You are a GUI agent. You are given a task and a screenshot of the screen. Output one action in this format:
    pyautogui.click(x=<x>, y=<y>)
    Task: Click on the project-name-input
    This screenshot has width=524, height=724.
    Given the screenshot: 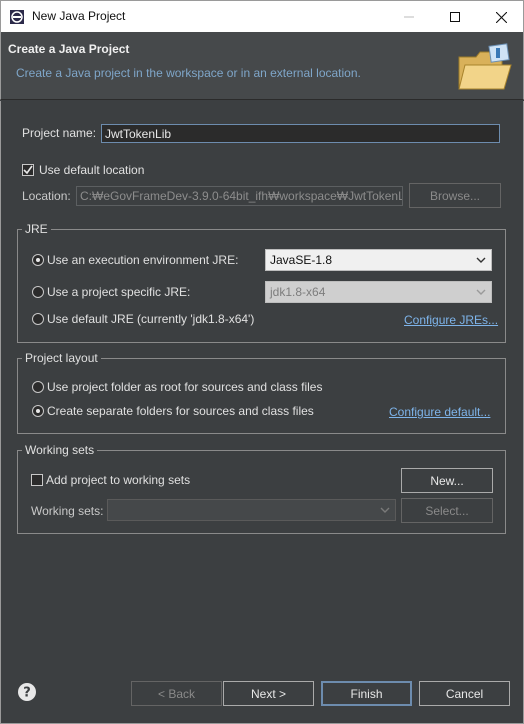 What is the action you would take?
    pyautogui.click(x=300, y=133)
    